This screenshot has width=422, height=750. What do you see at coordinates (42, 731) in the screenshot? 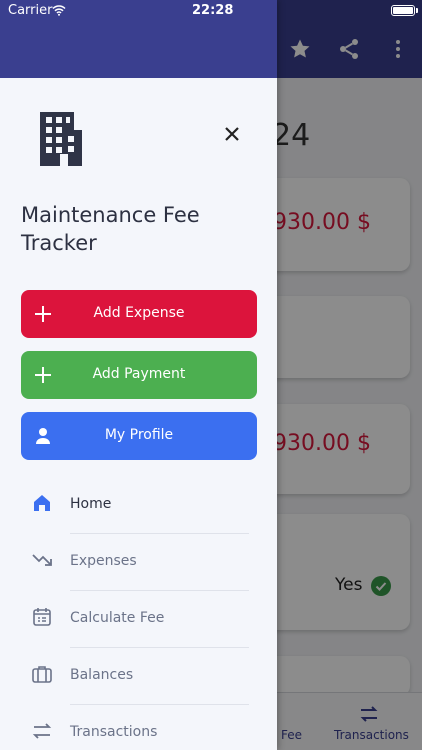
I see `swap-icon` at bounding box center [42, 731].